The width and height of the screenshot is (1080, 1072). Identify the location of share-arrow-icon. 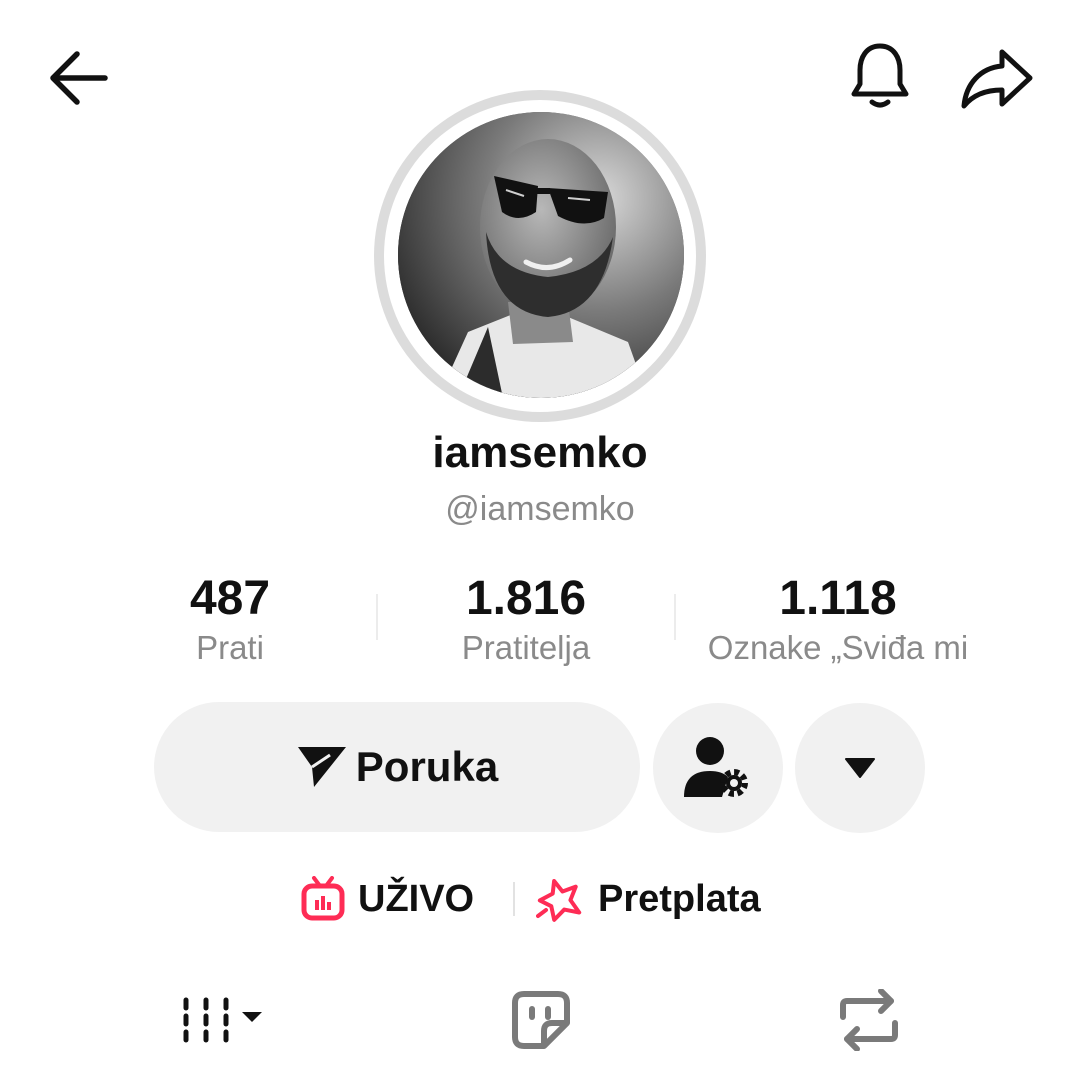
(997, 79).